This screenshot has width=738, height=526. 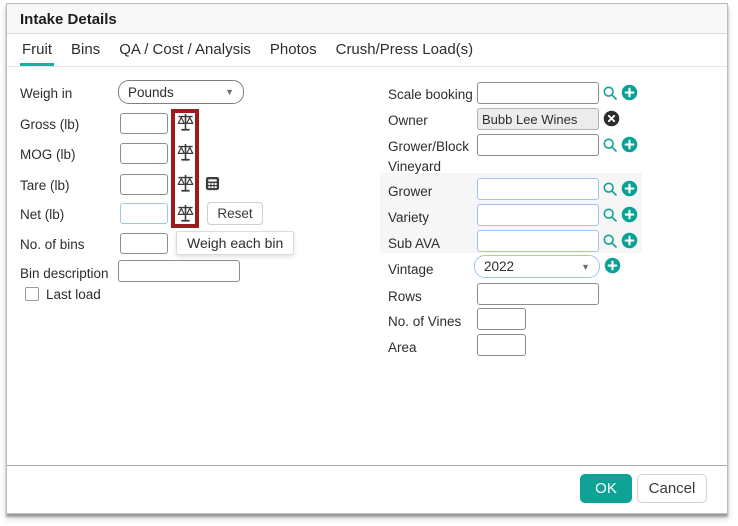 I want to click on net-label: Net (lb), so click(x=42, y=214).